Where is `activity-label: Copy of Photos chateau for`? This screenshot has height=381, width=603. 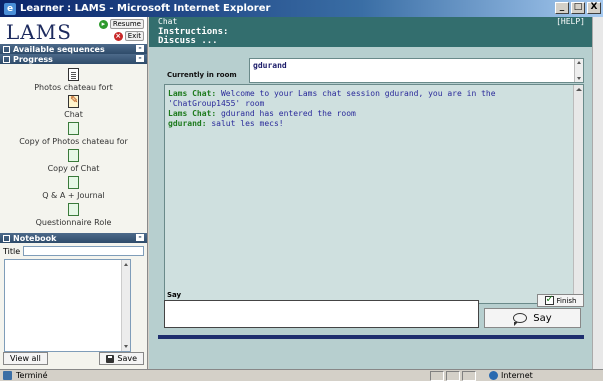 activity-label: Copy of Photos chateau for is located at coordinates (73, 141).